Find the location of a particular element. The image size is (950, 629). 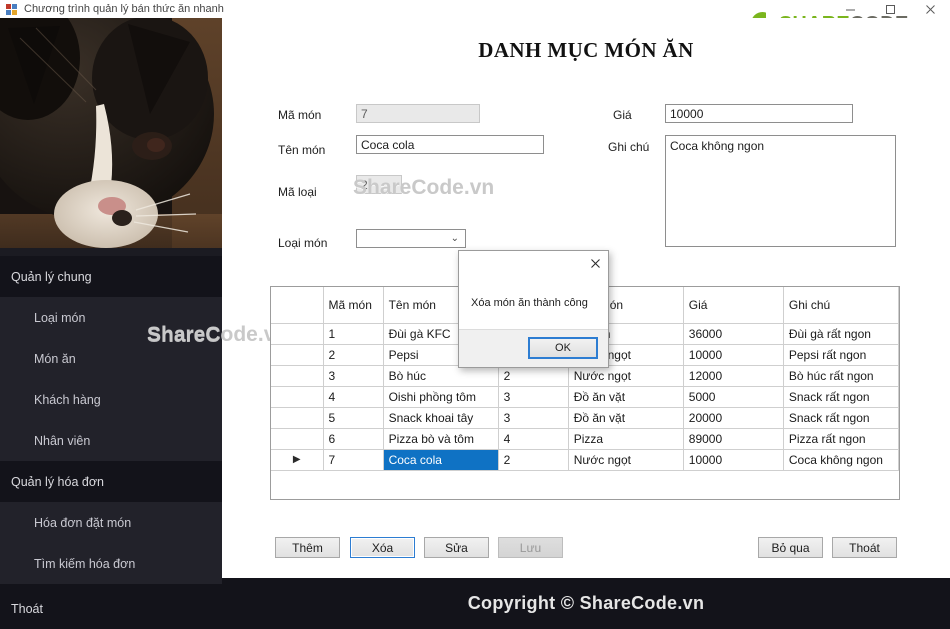

cell-gia: 5000 is located at coordinates (733, 397).